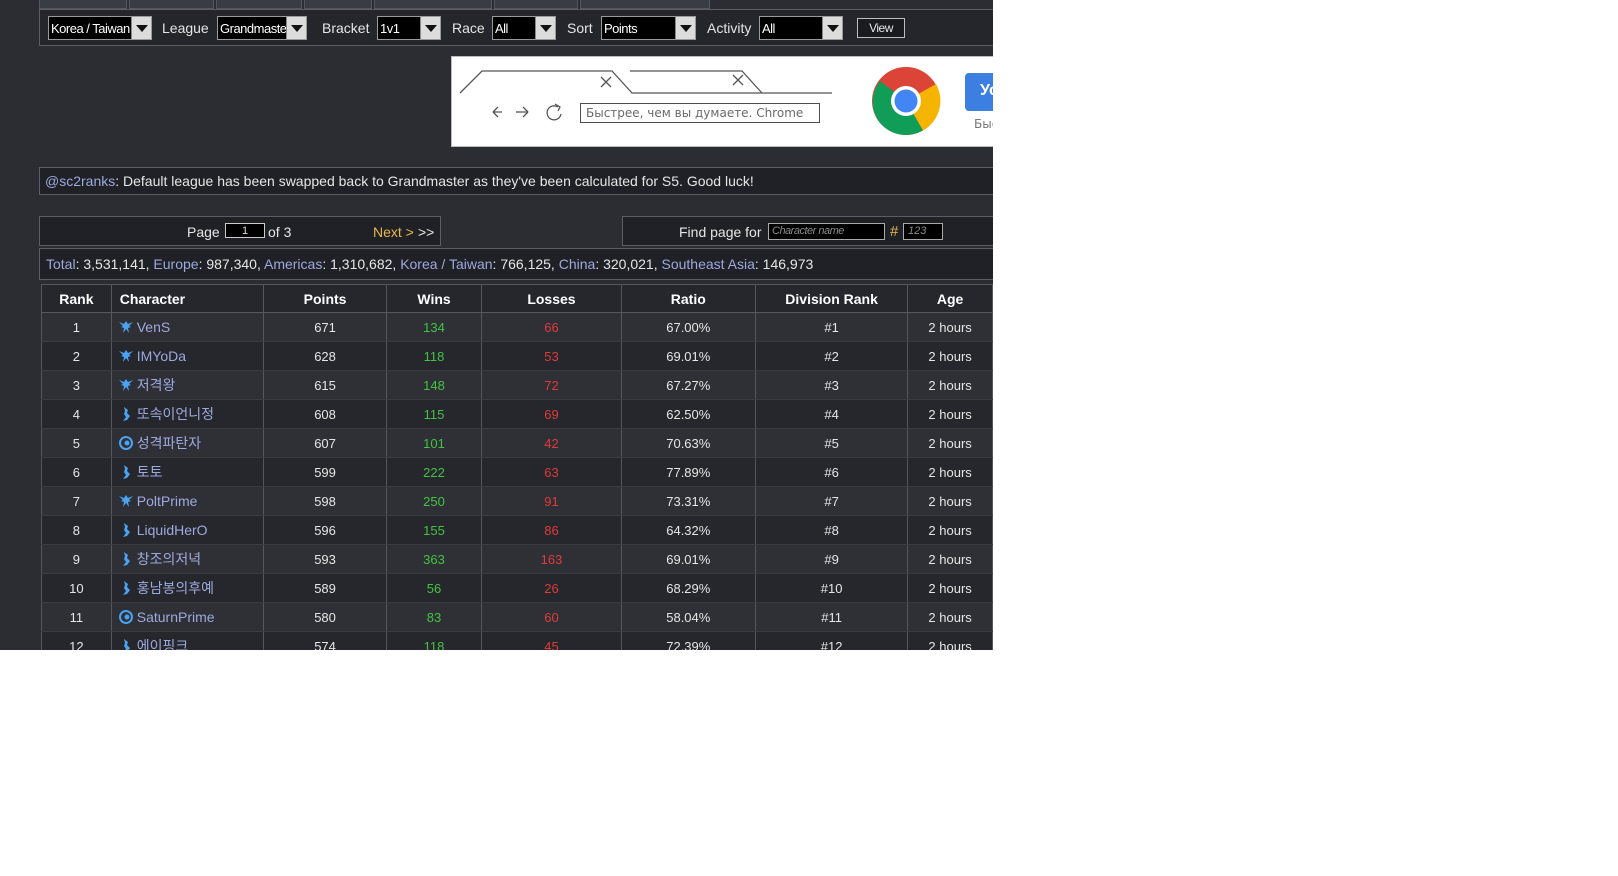  I want to click on southeast-asia-link: Southeast Asia, so click(707, 264).